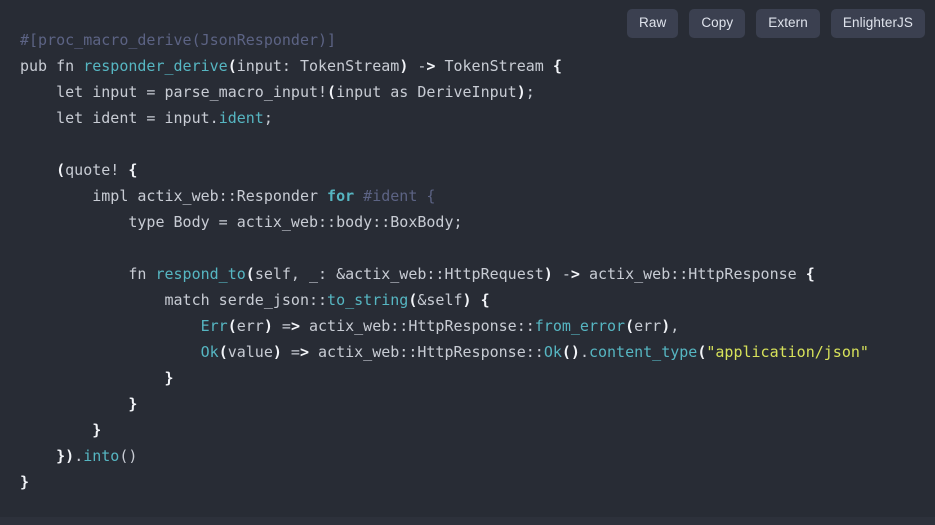 This screenshot has height=525, width=935. Describe the element at coordinates (467, 521) in the screenshot. I see `bottom-edge-strip` at that location.